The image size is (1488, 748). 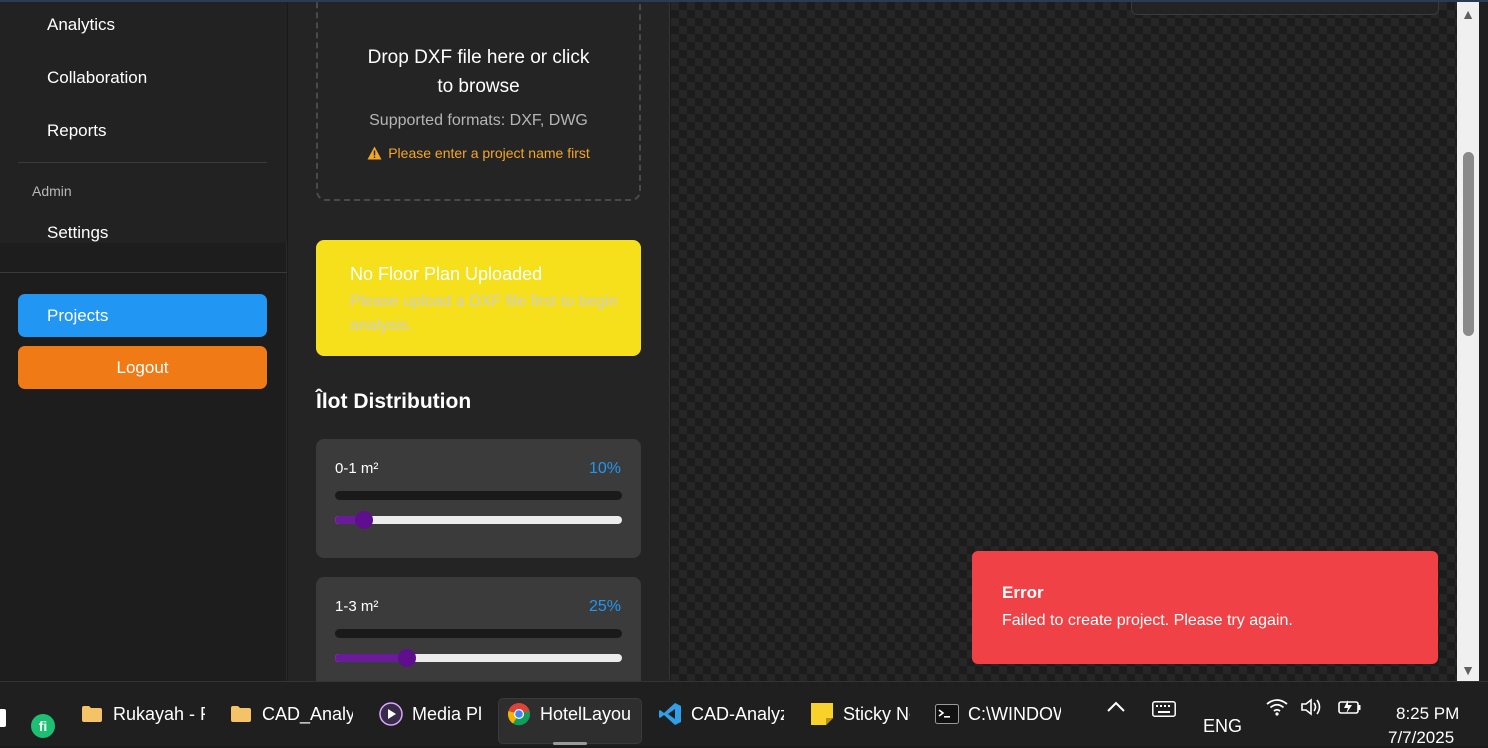 I want to click on app-label: C:\WINDOW, so click(x=1014, y=713).